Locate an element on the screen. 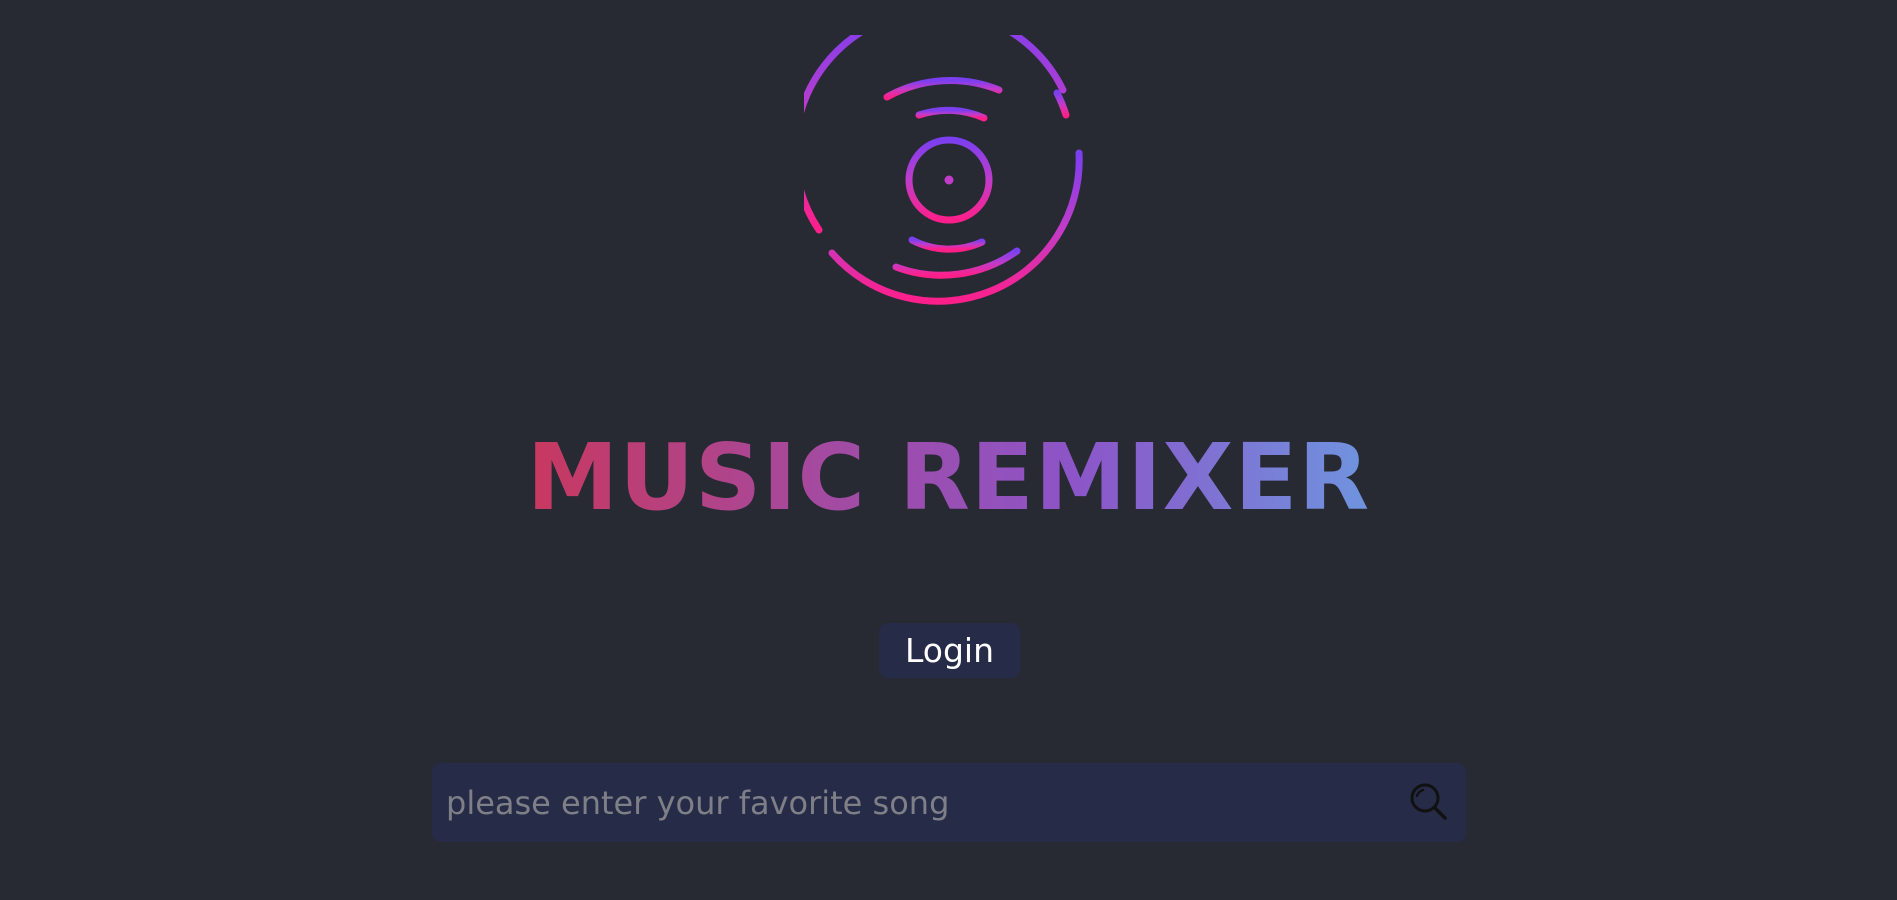  search-bar is located at coordinates (949, 802).